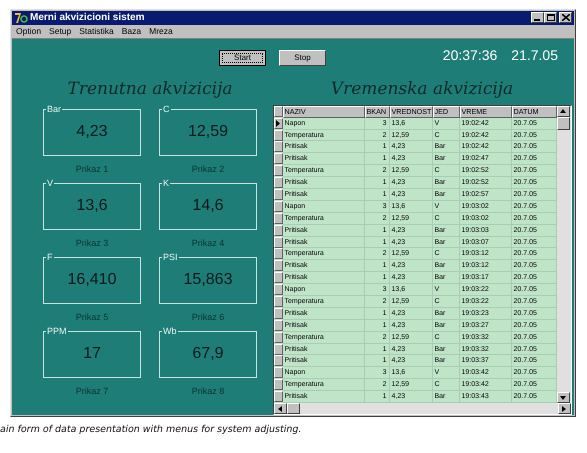 The width and height of the screenshot is (587, 453). Describe the element at coordinates (96, 31) in the screenshot. I see `menu-item: Statistika` at that location.